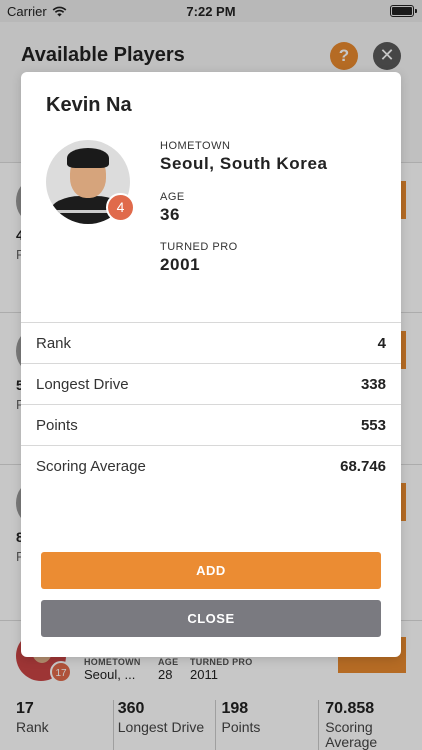  I want to click on turned-pro-value: 2001, so click(180, 264).